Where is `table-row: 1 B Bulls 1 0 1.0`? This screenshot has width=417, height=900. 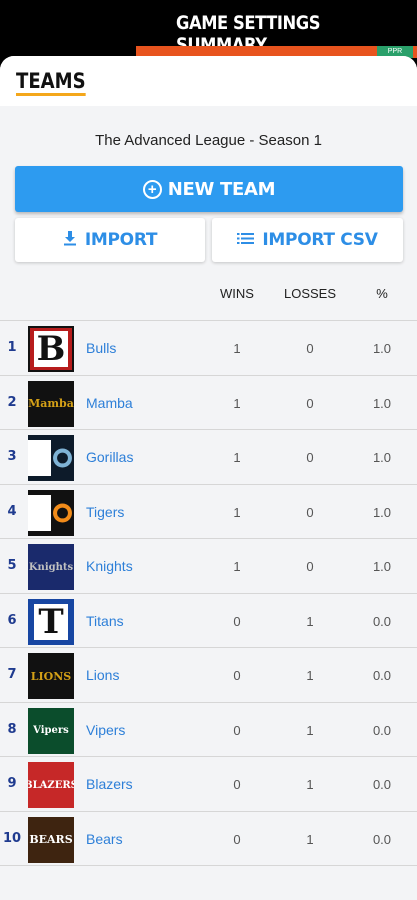
table-row: 1 B Bulls 1 0 1.0 is located at coordinates (208, 348).